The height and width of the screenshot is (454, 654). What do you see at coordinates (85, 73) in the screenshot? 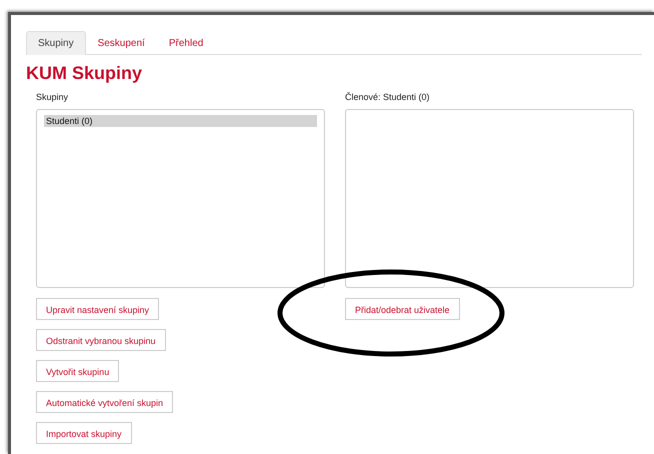
I see `page-title: KUM Skupiny` at bounding box center [85, 73].